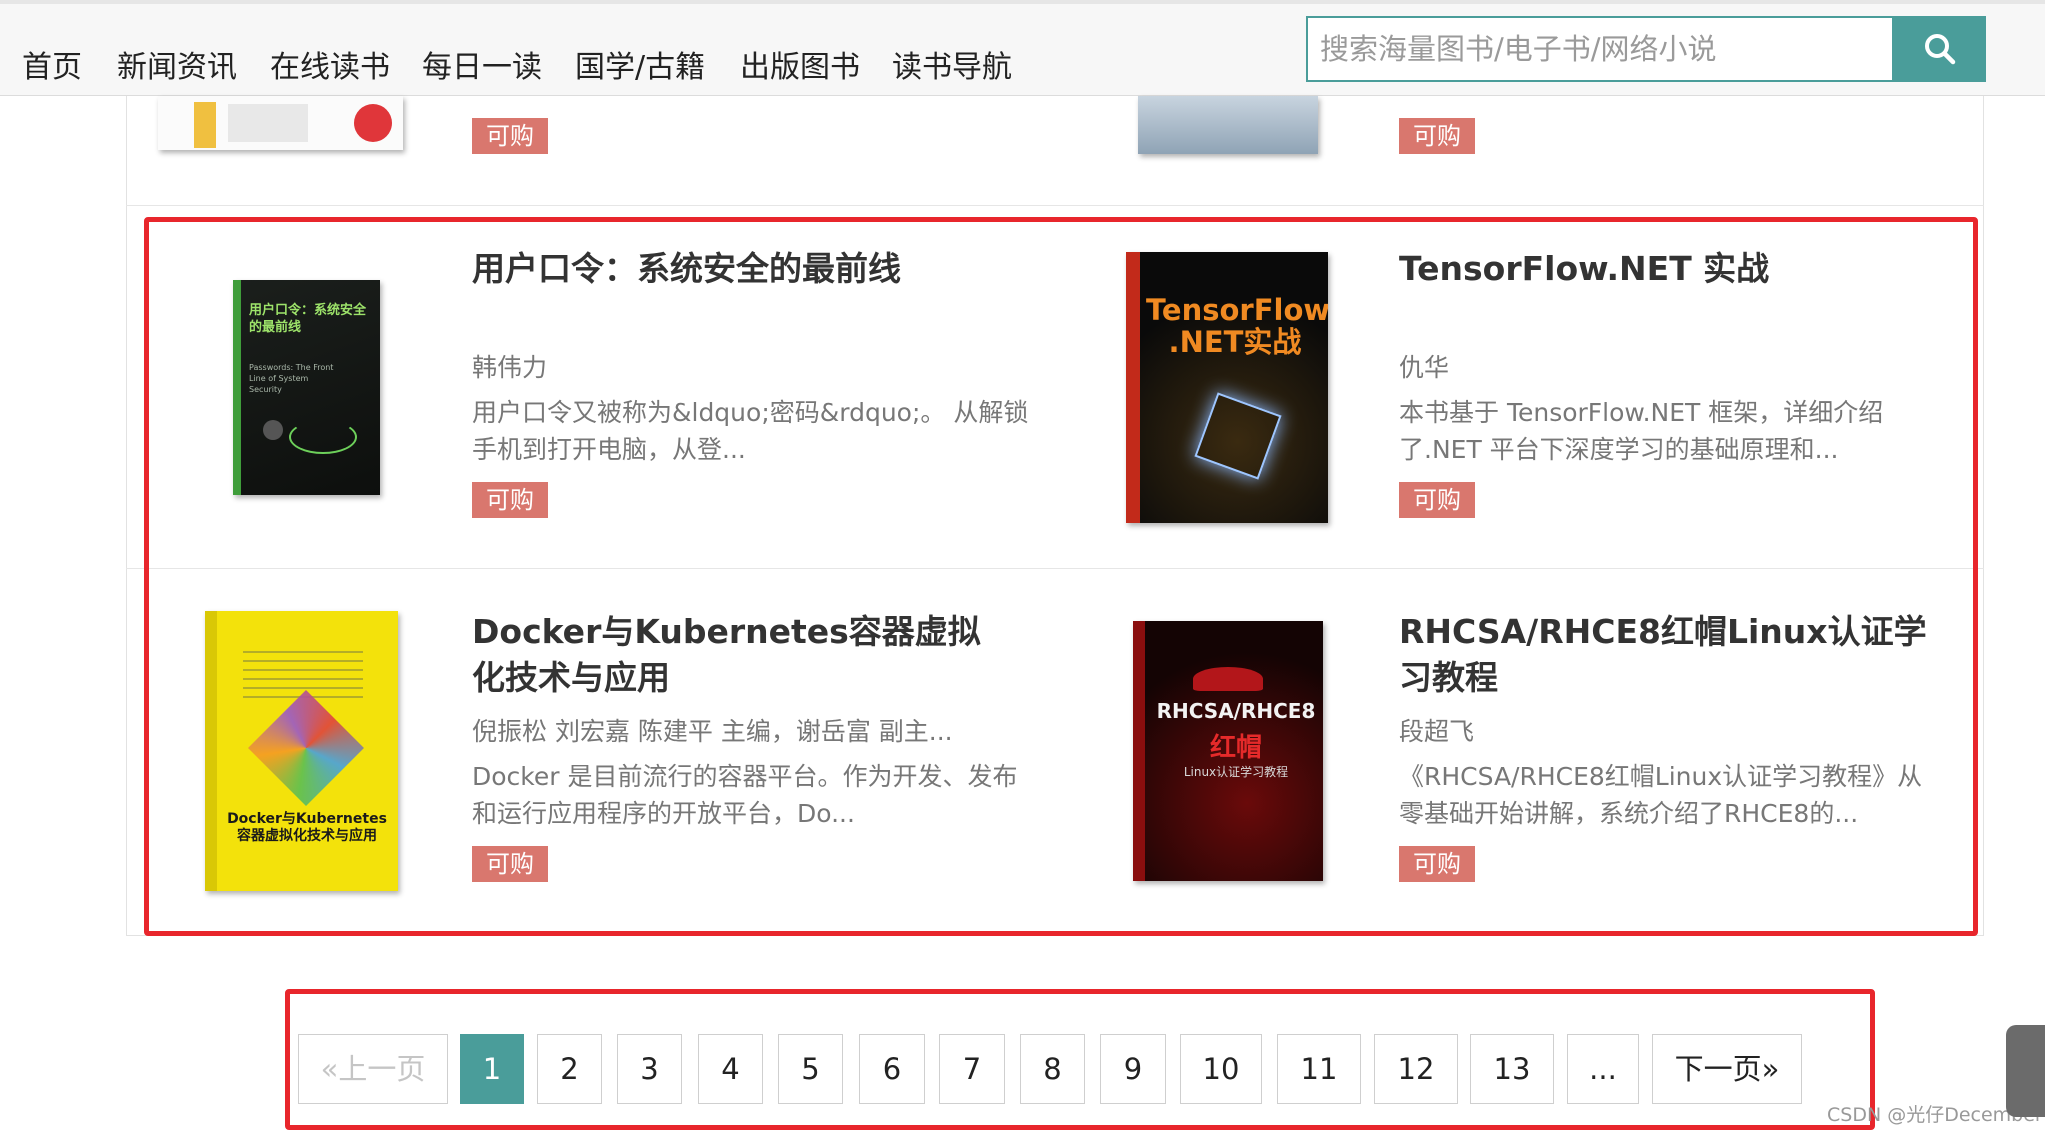 The image size is (2045, 1134). Describe the element at coordinates (800, 64) in the screenshot. I see `nav-published-books: 出版图书` at that location.